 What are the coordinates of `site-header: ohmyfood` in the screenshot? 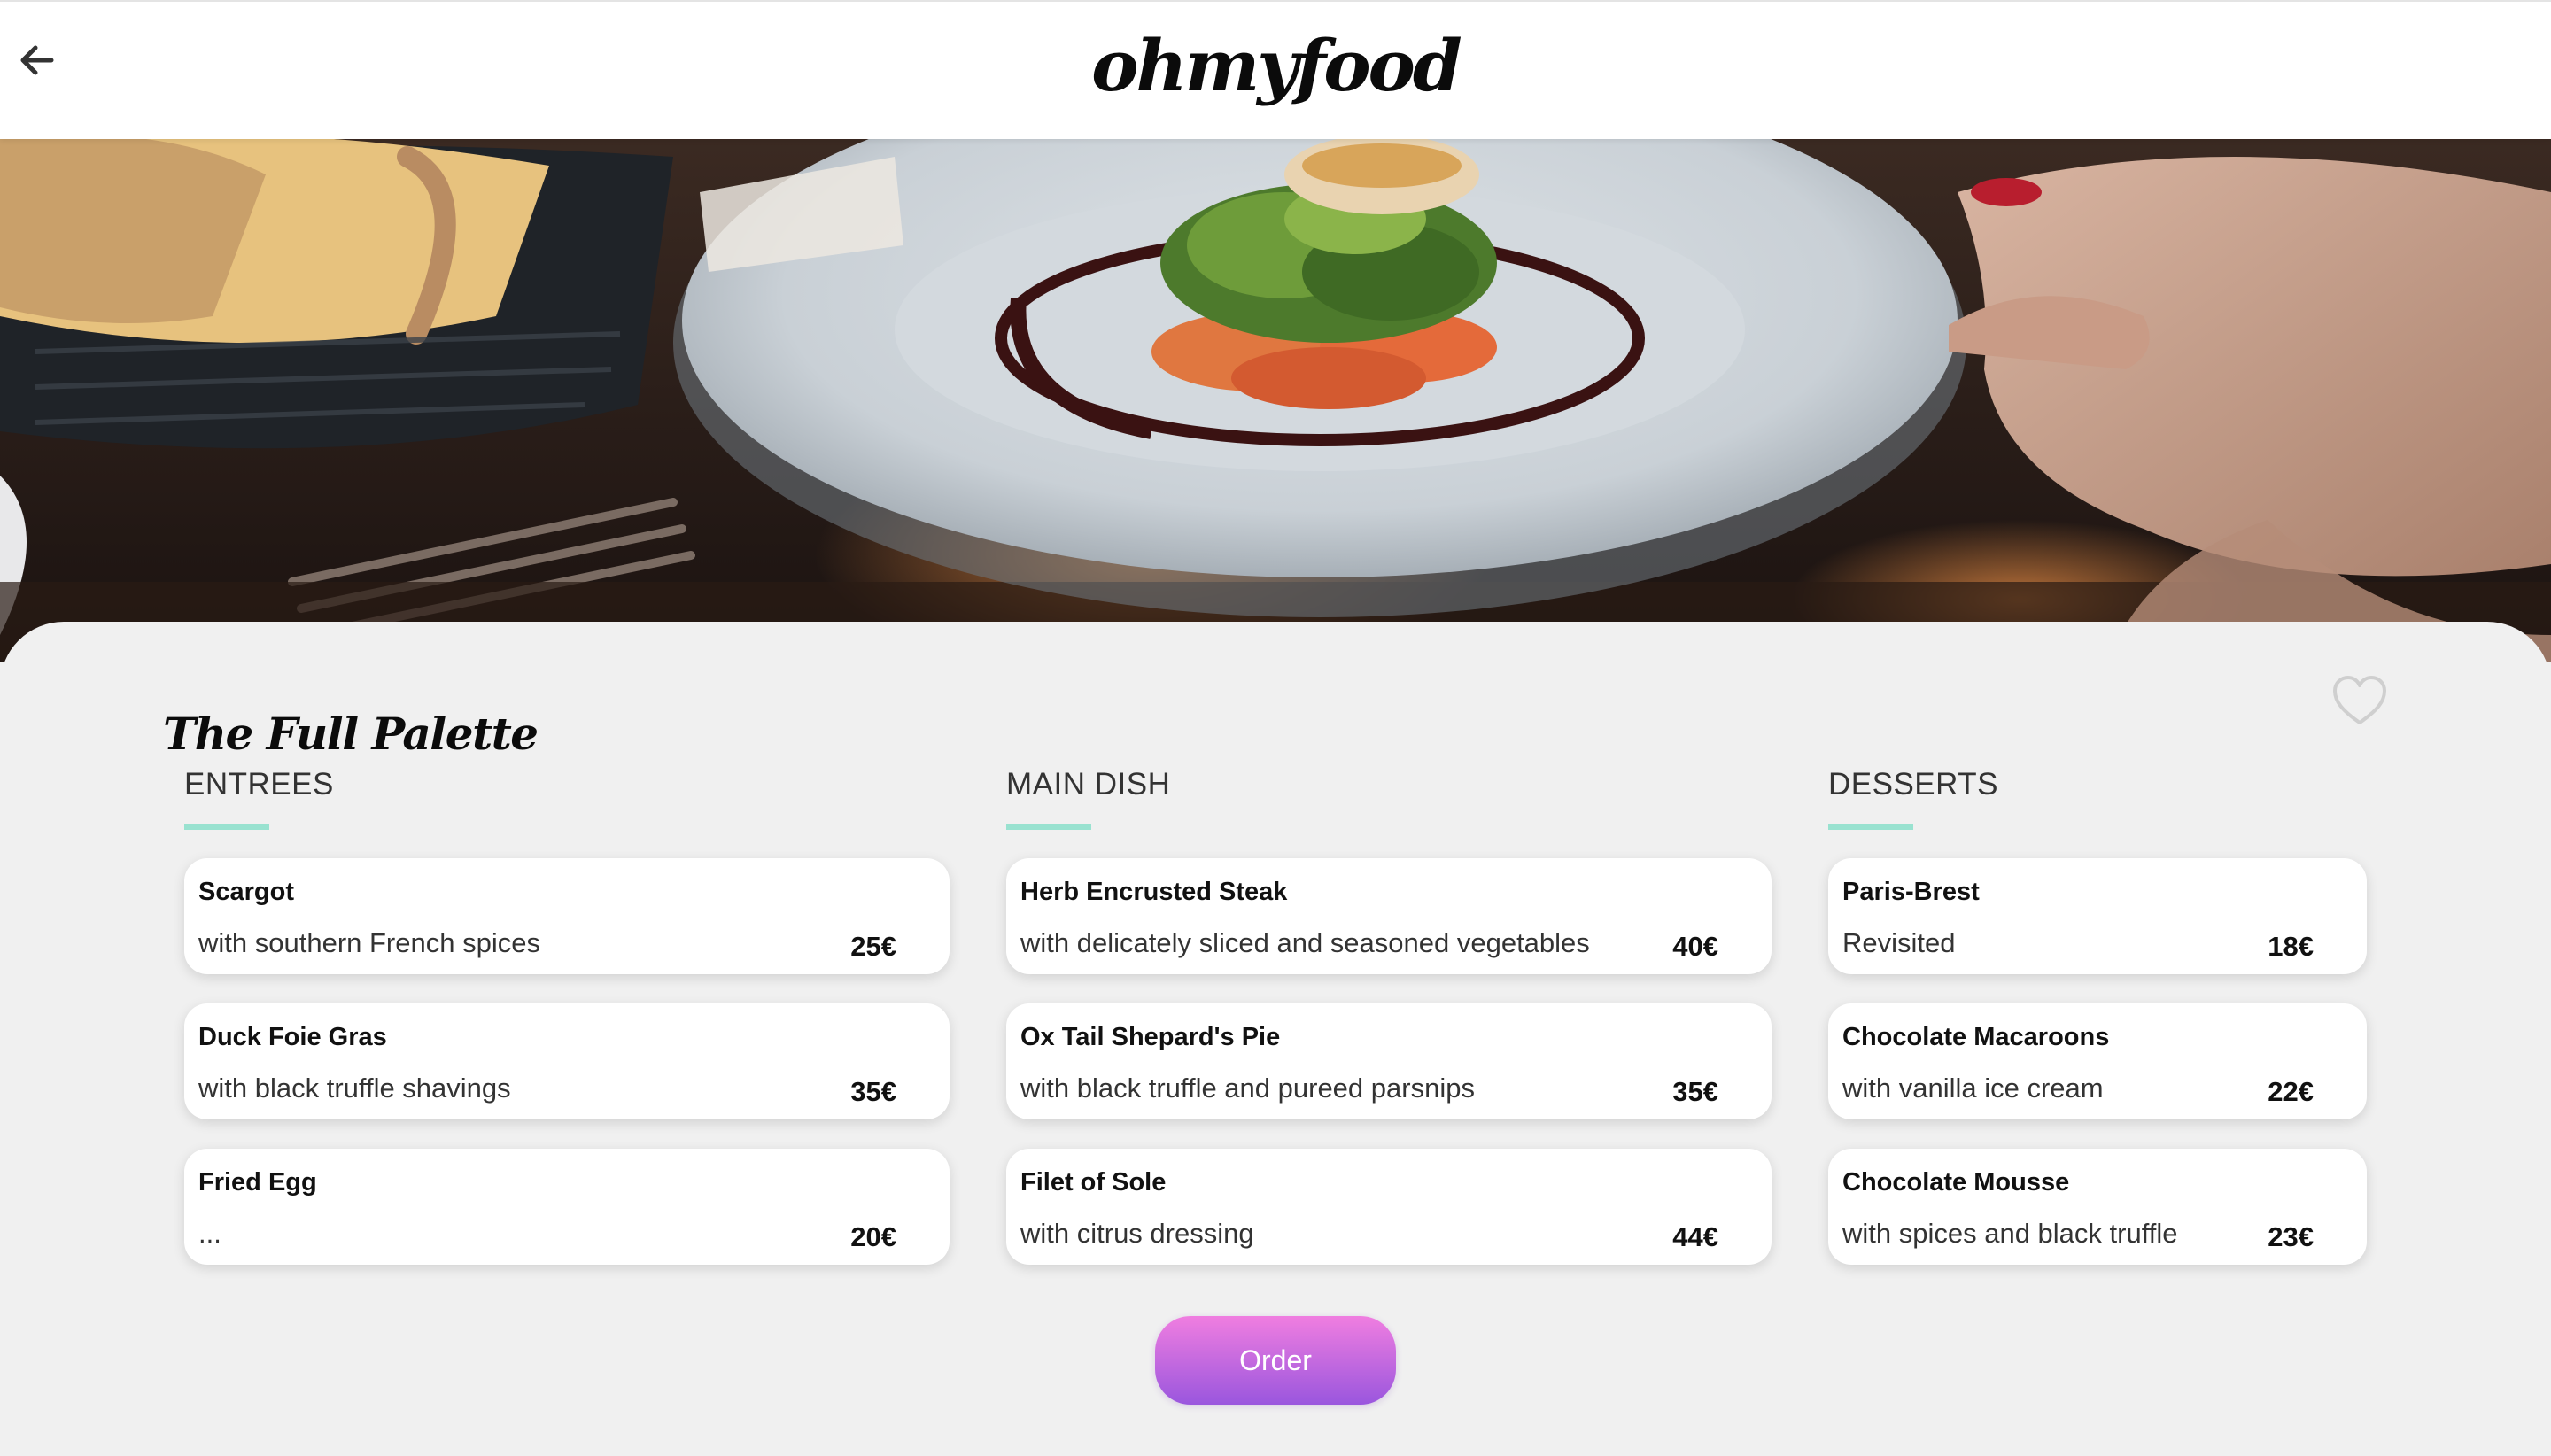 It's located at (1275, 69).